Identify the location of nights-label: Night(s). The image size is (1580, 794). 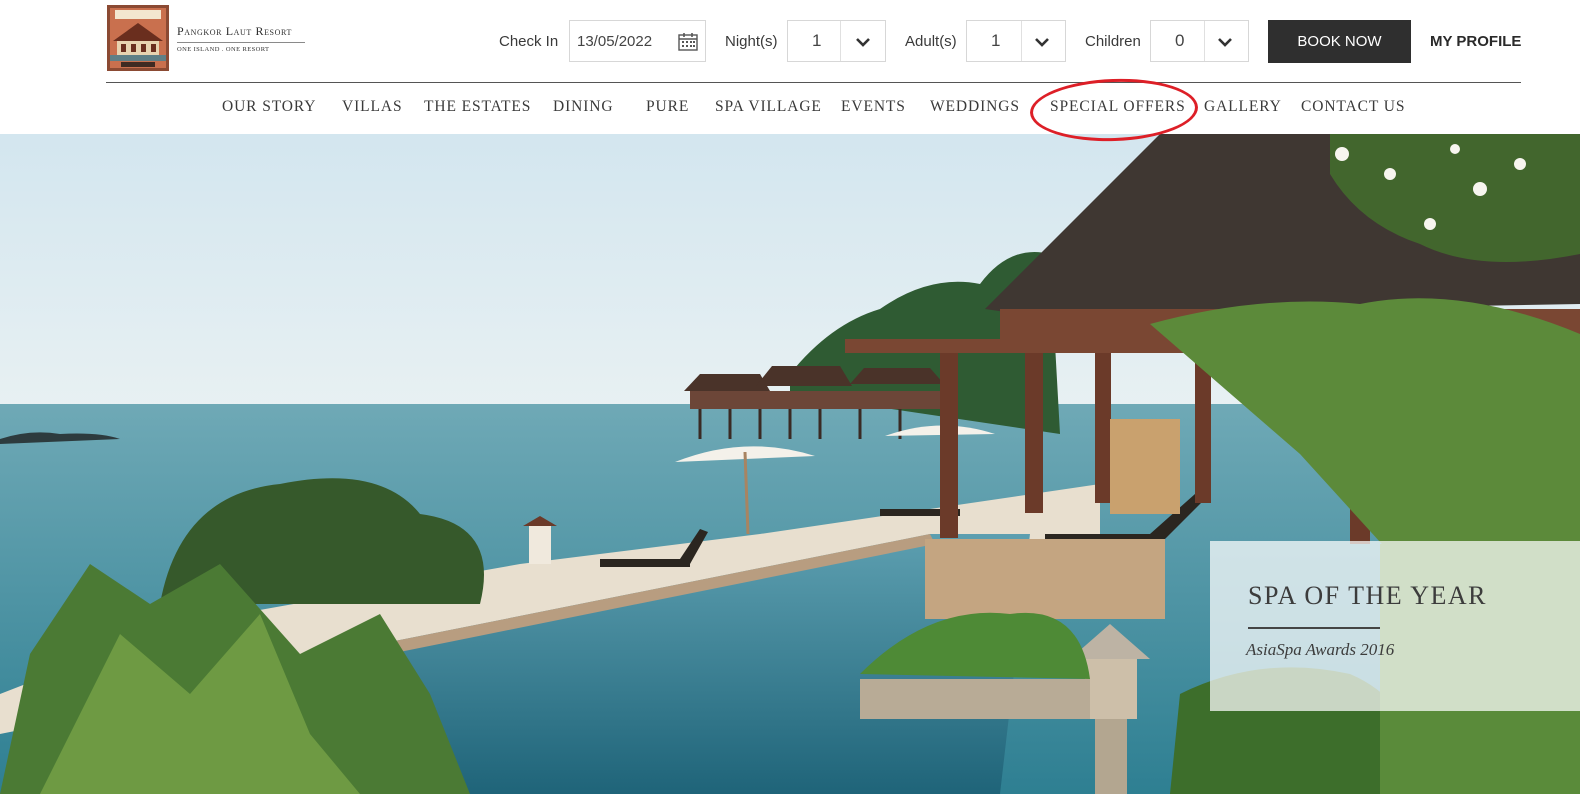
(751, 41).